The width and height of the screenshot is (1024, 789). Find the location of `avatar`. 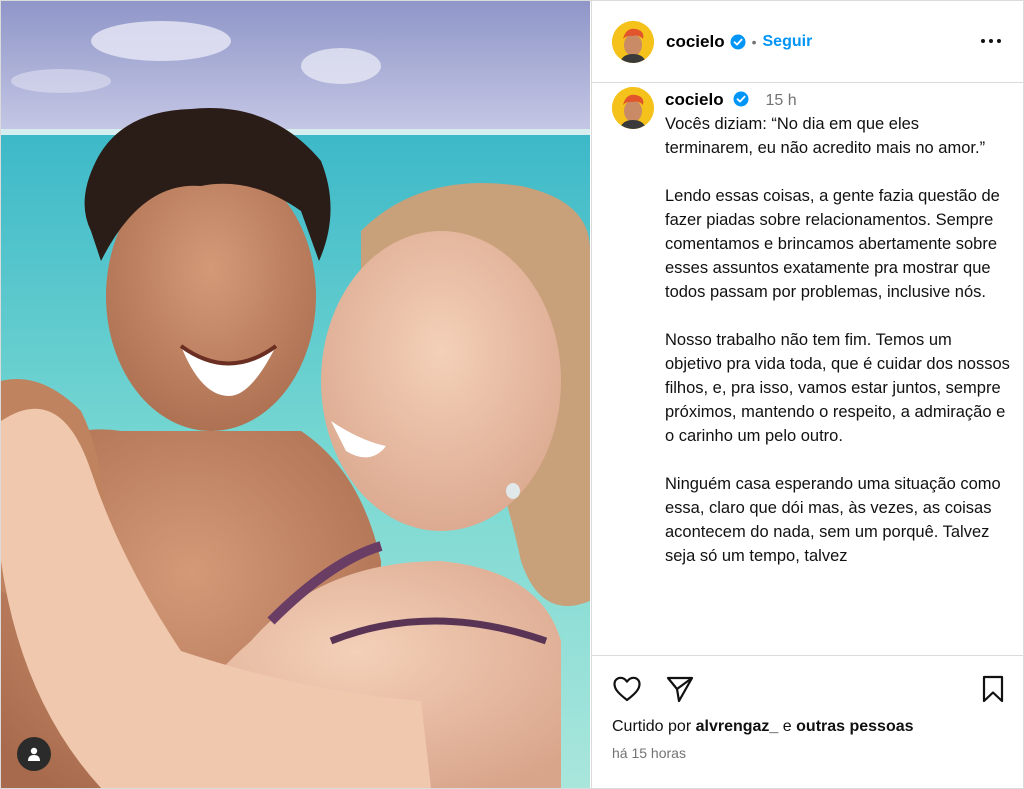

avatar is located at coordinates (633, 41).